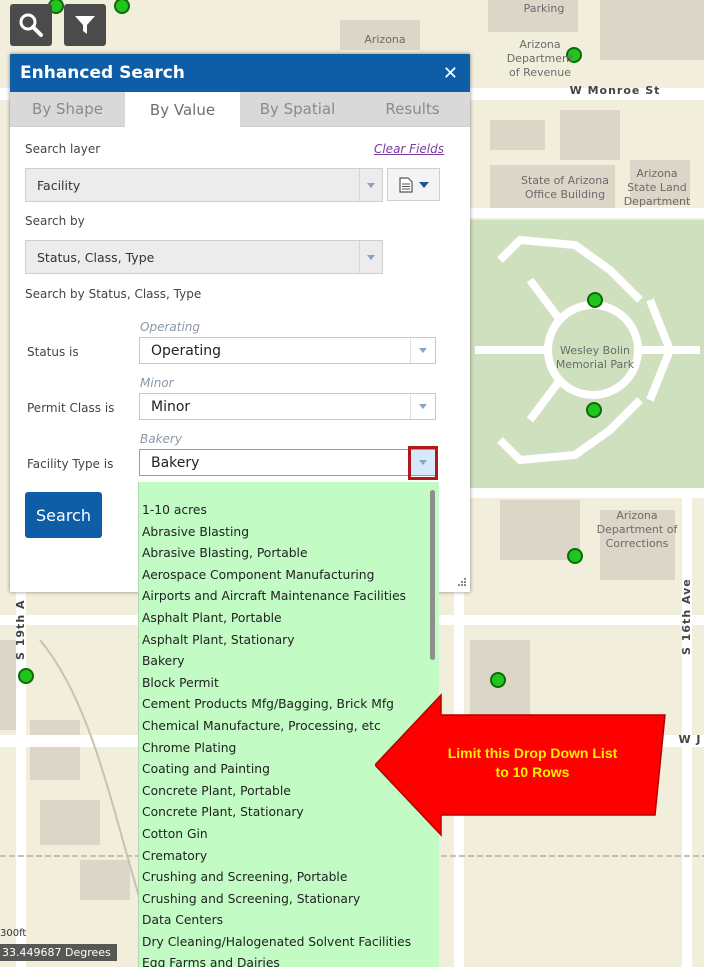 Image resolution: width=704 pixels, height=967 pixels. What do you see at coordinates (289, 878) in the screenshot?
I see `dropdown-option: Crushing and Screening, Portable` at bounding box center [289, 878].